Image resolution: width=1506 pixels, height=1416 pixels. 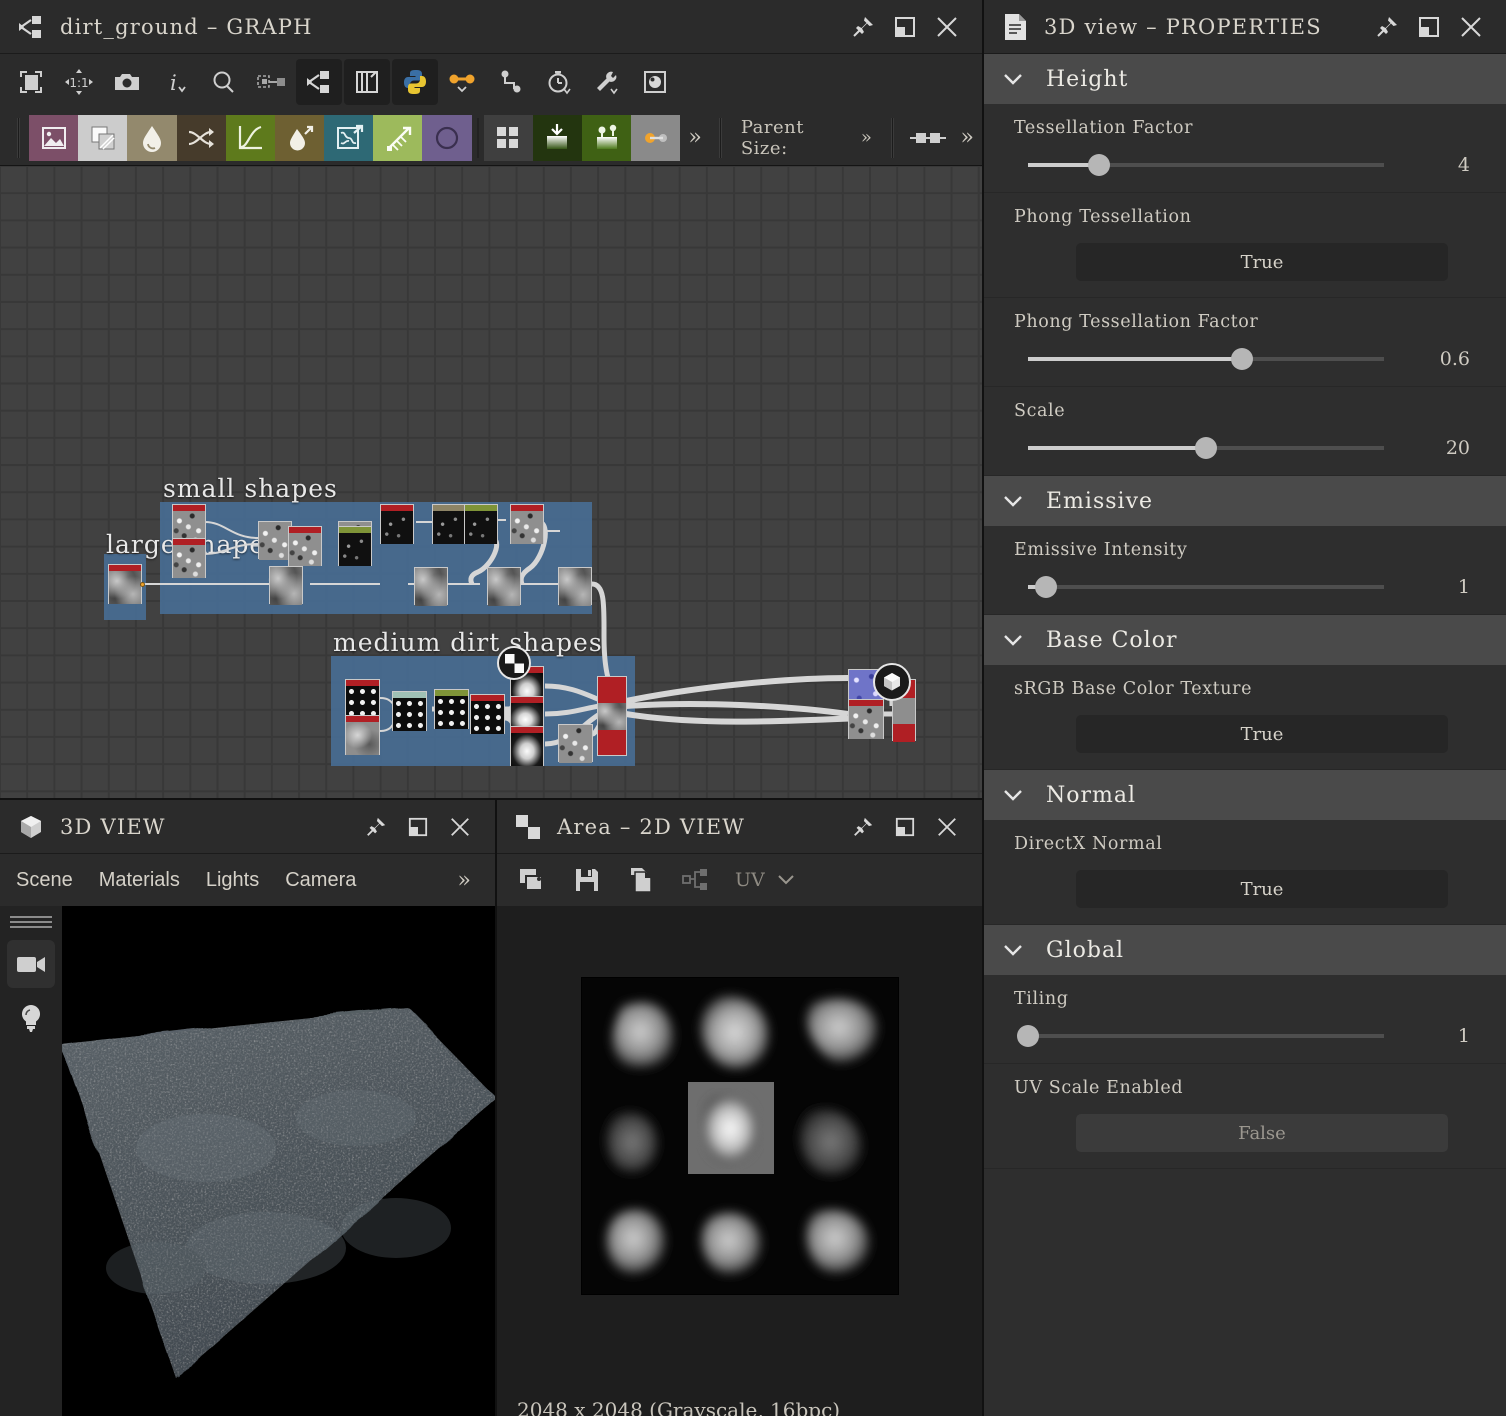 What do you see at coordinates (31, 922) in the screenshot?
I see `toolbar-grip` at bounding box center [31, 922].